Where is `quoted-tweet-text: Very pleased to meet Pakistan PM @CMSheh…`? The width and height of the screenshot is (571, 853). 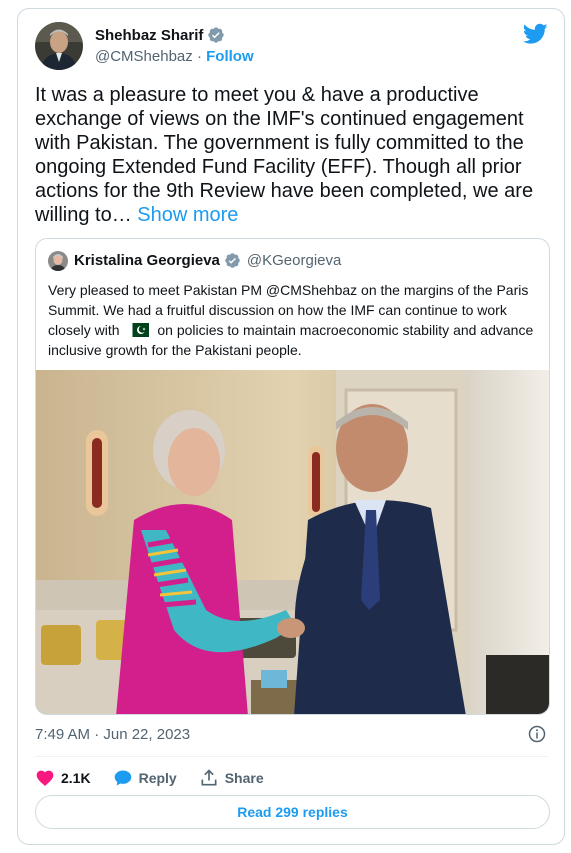 quoted-tweet-text: Very pleased to meet Pakistan PM @CMSheh… is located at coordinates (294, 320).